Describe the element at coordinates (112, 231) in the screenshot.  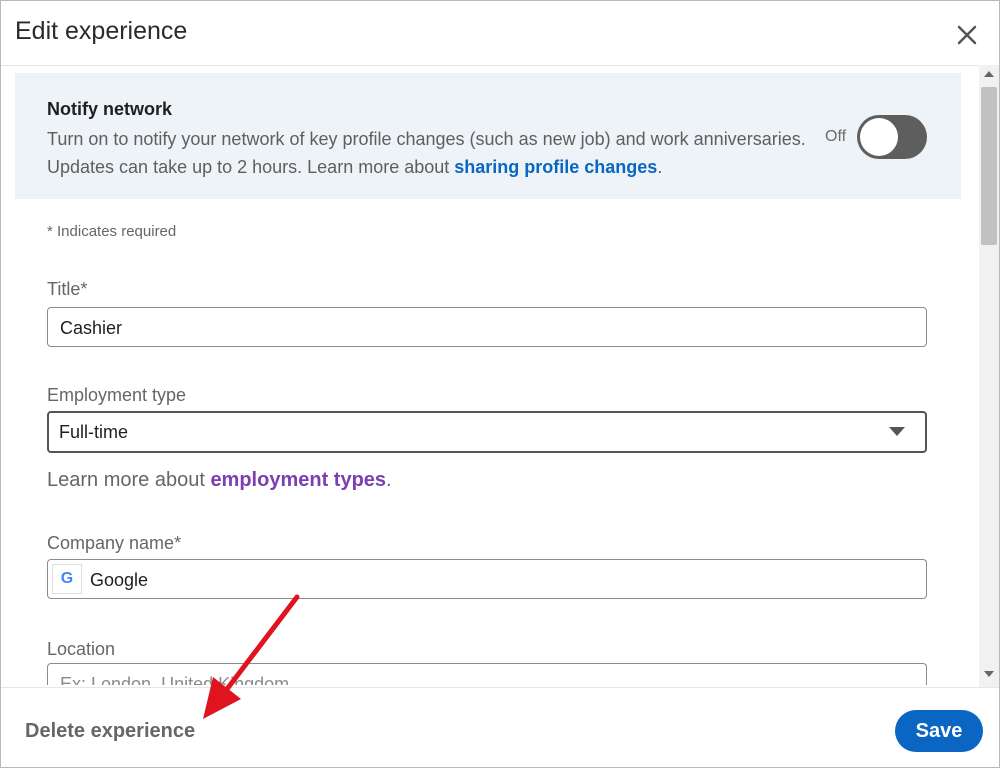
I see `required-note: * Indicates required` at that location.